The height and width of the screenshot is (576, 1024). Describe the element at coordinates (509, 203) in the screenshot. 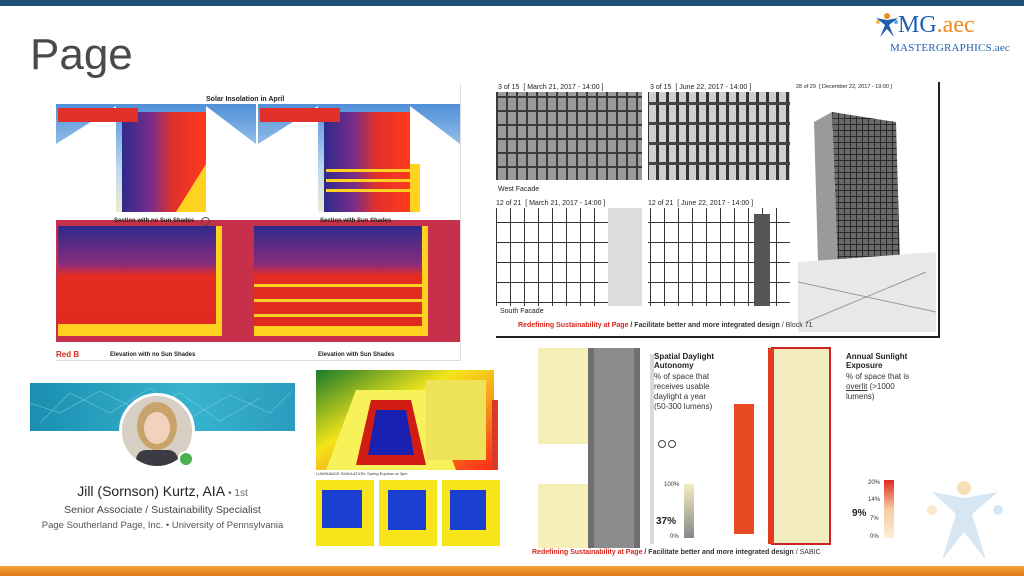

I see `frame-counter-4: 12 of 21` at that location.